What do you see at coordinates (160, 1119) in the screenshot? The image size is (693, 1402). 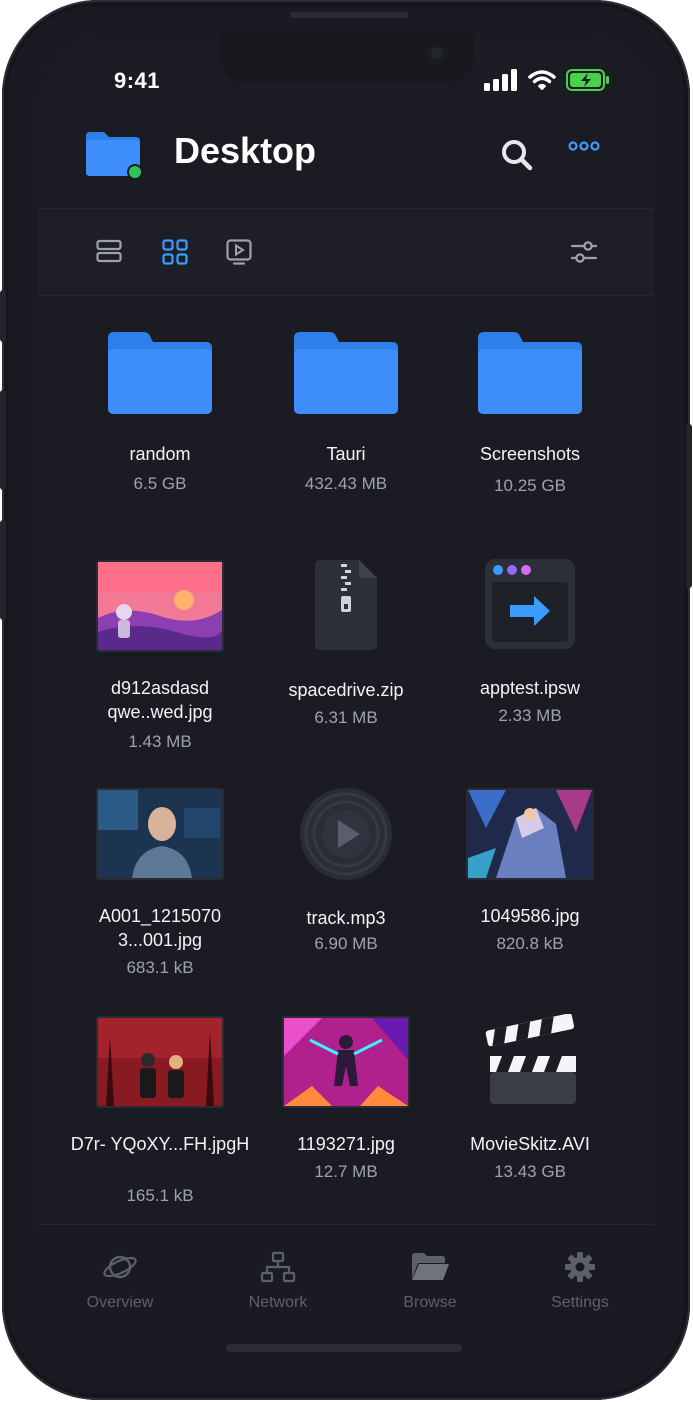 I see `grid-item-d7r-jpg: D7r- YQoXY...FH.jpgH 165.1 kB` at bounding box center [160, 1119].